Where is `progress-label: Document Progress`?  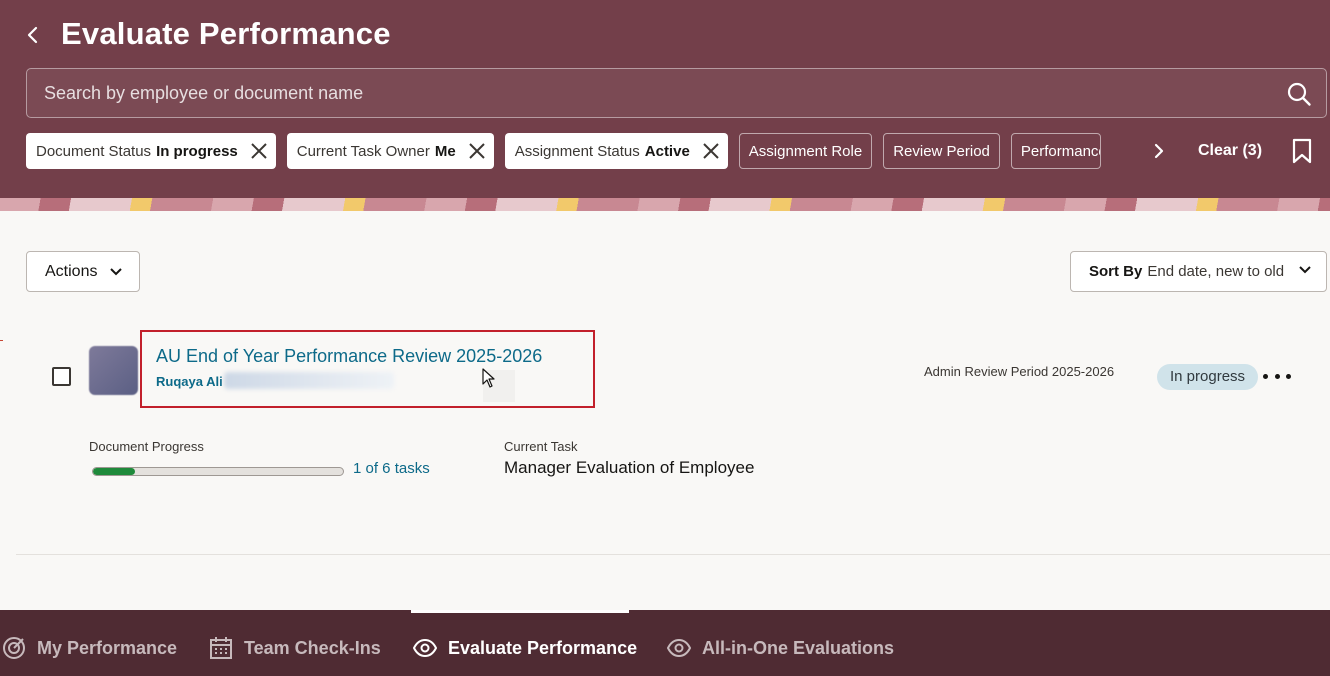
progress-label: Document Progress is located at coordinates (146, 446).